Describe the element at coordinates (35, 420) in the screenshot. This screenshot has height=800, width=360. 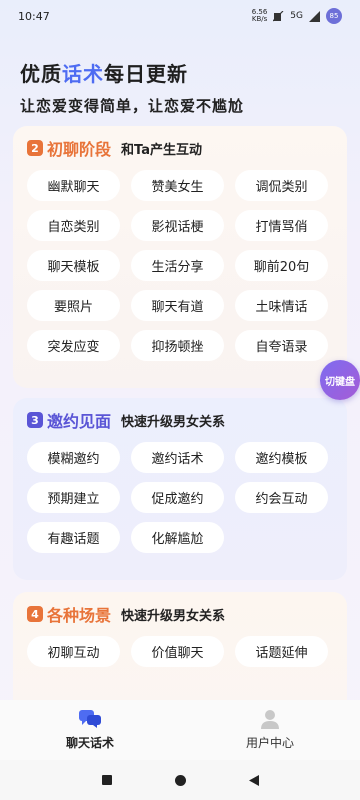
I see `section-number-badge: 3` at that location.